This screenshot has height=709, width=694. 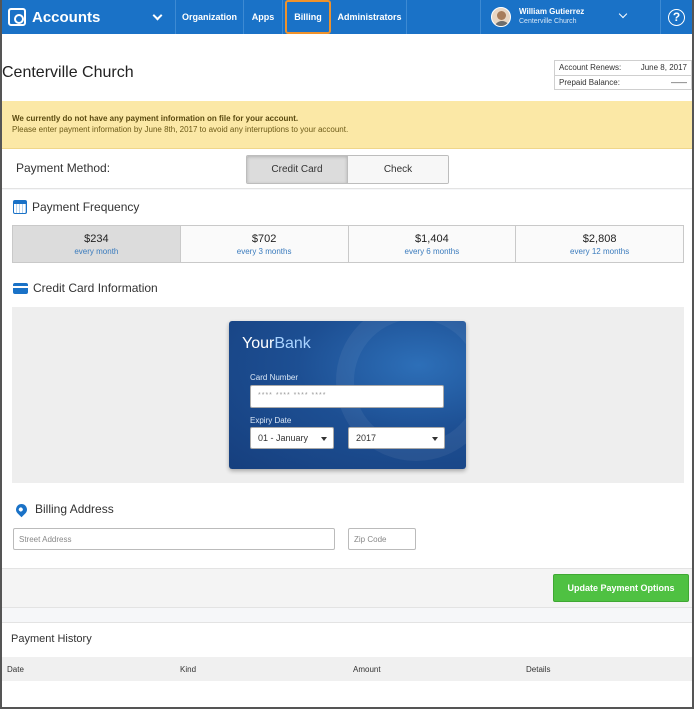 I want to click on location-pin-icon, so click(x=21, y=509).